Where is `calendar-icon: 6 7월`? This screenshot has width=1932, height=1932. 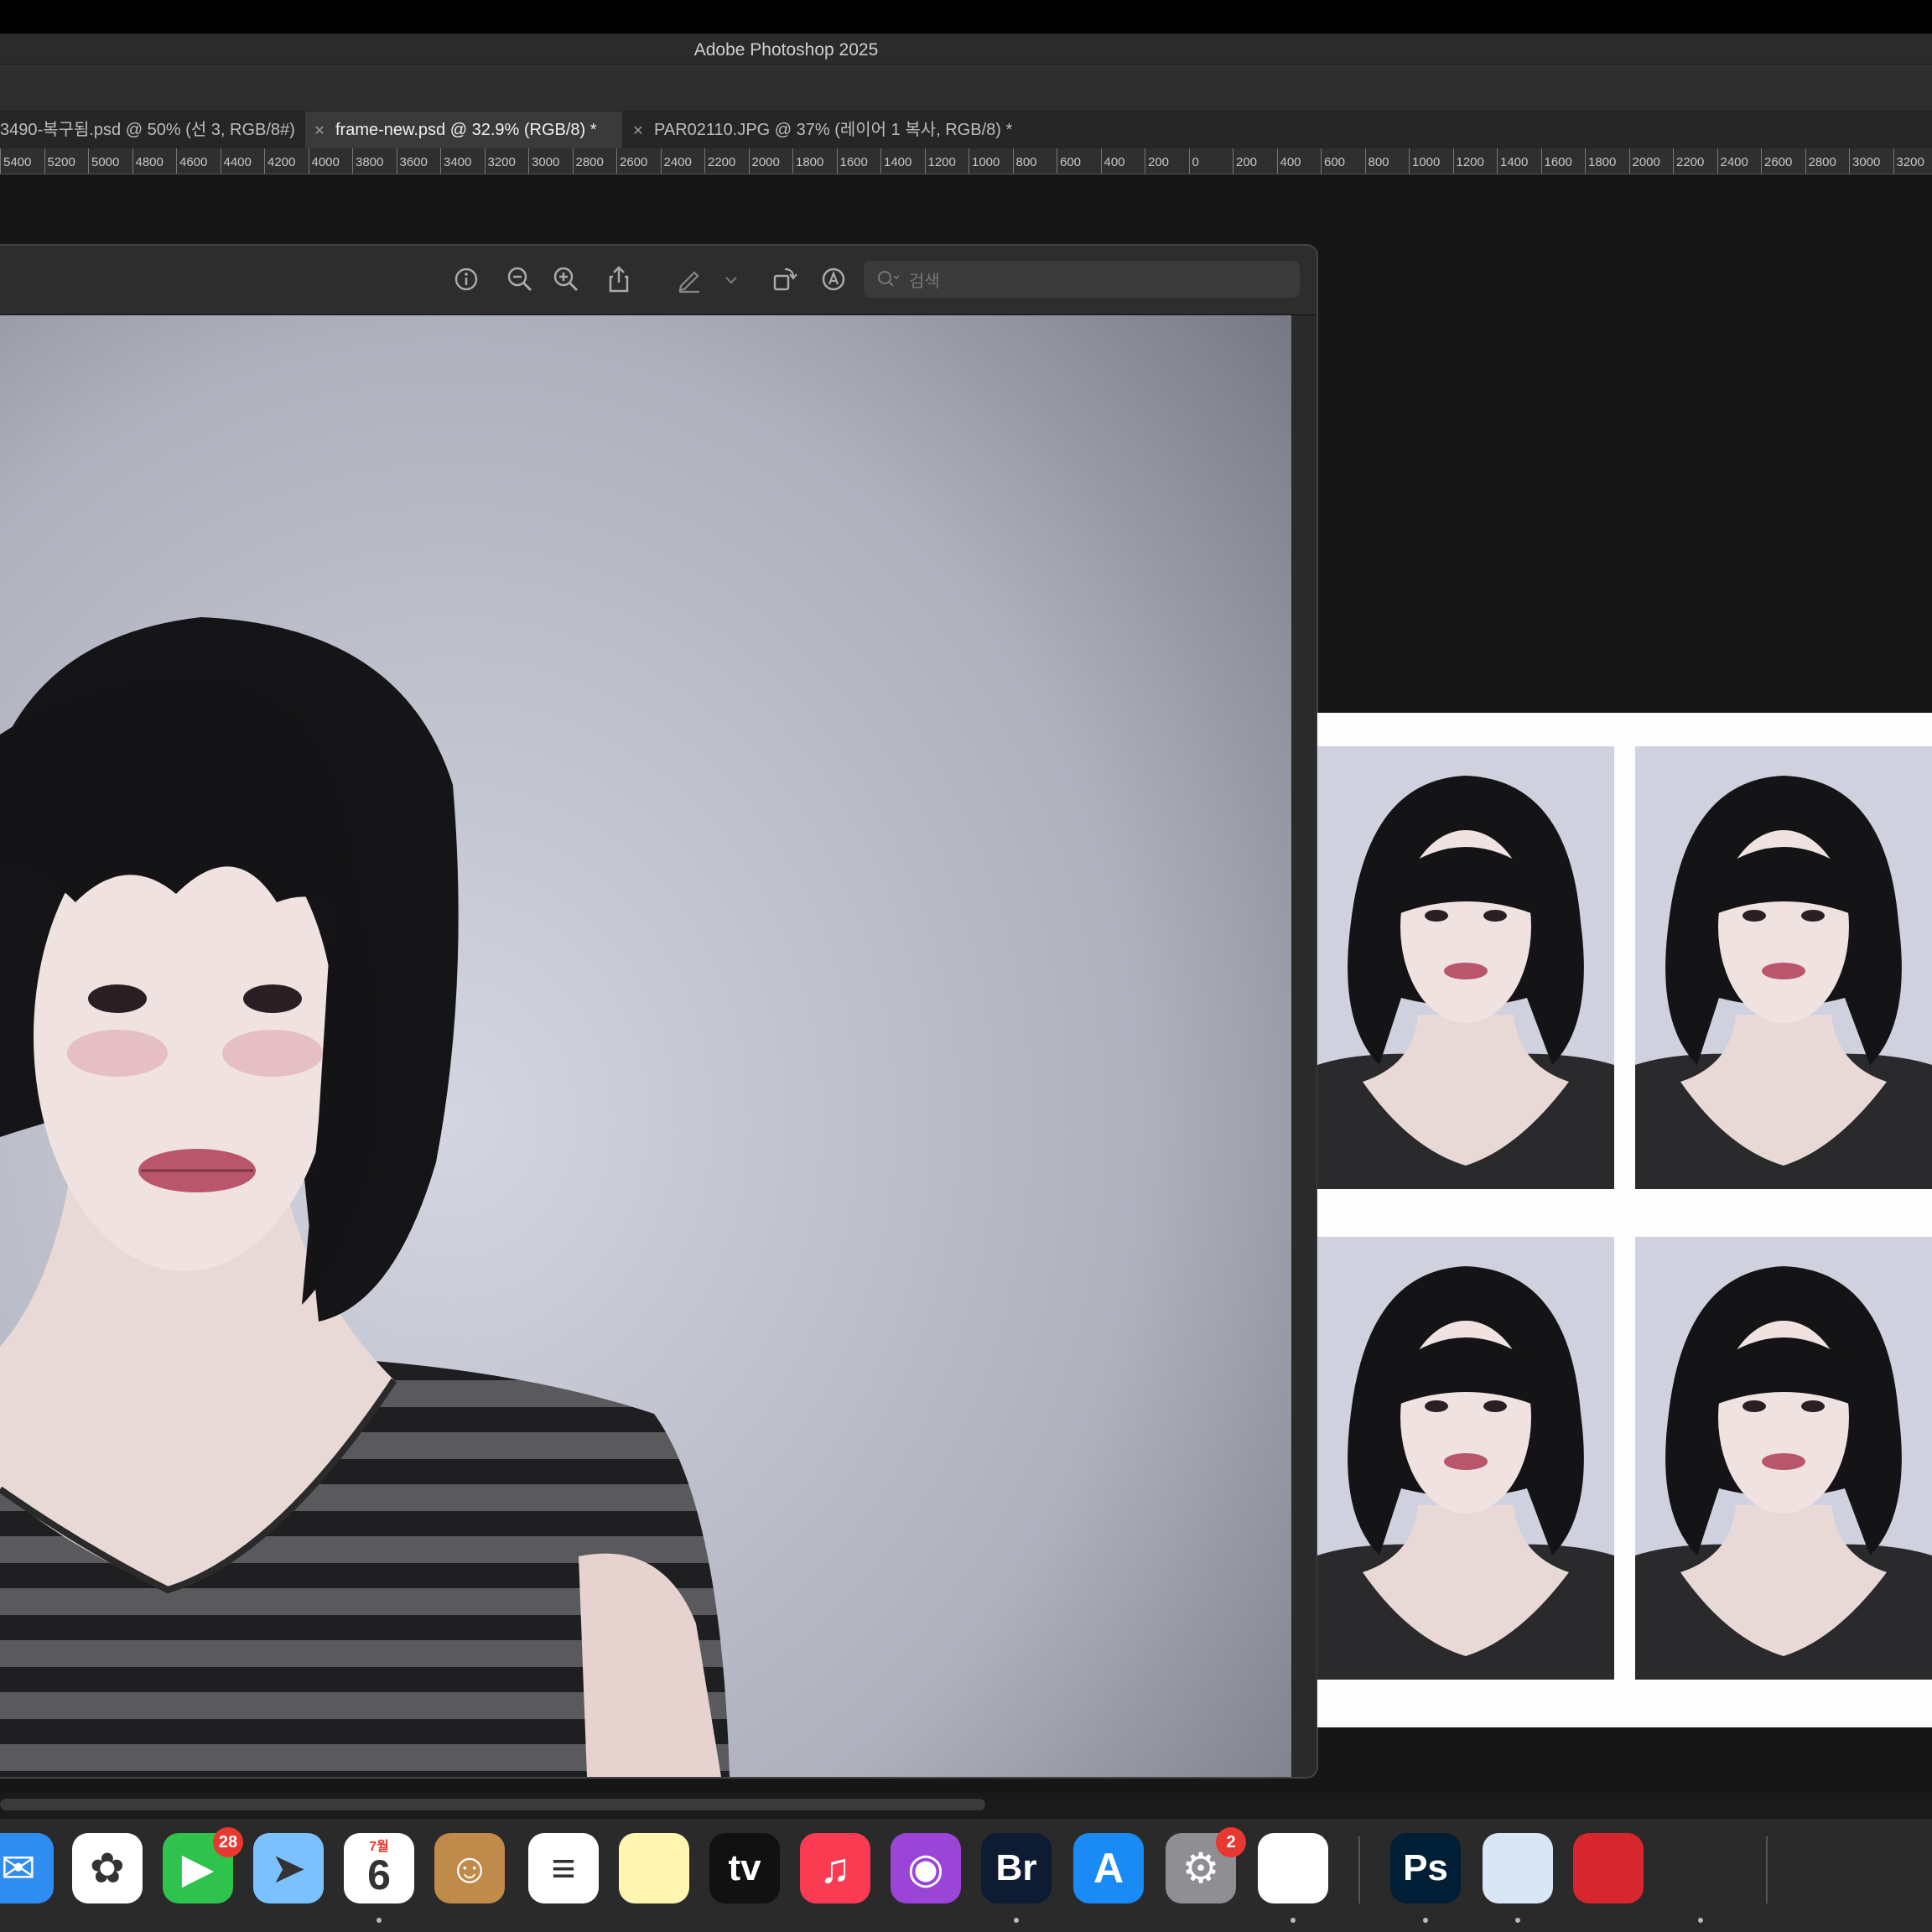
calendar-icon: 6 7월 is located at coordinates (379, 1868).